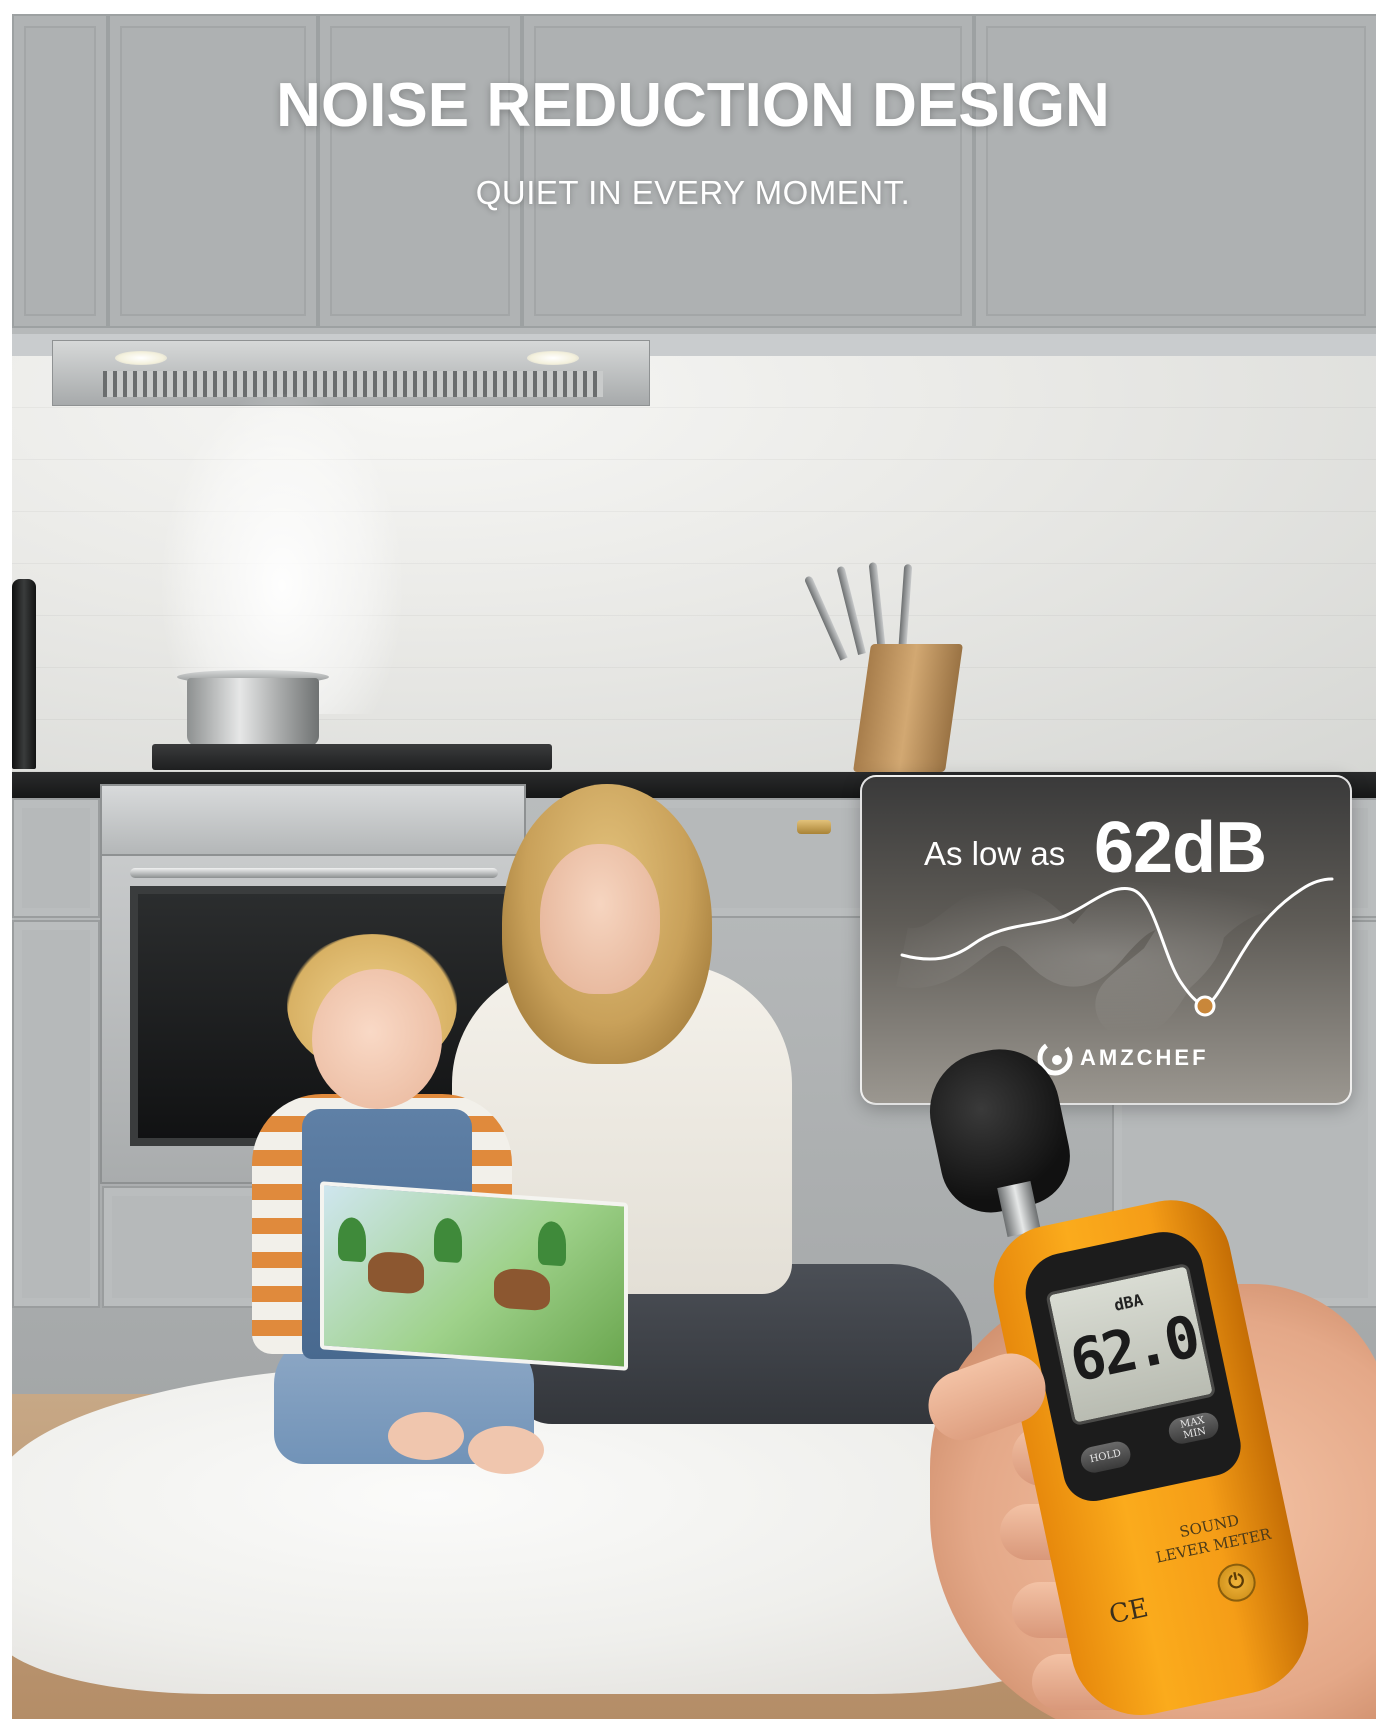 This screenshot has width=1386, height=1719. I want to click on ce-mark: CE, so click(1128, 1611).